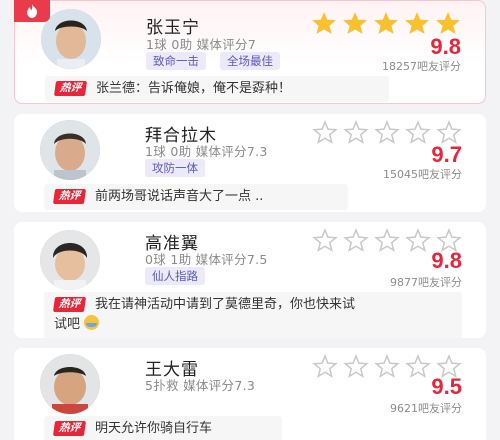  What do you see at coordinates (446, 386) in the screenshot?
I see `player-score: 9.5` at bounding box center [446, 386].